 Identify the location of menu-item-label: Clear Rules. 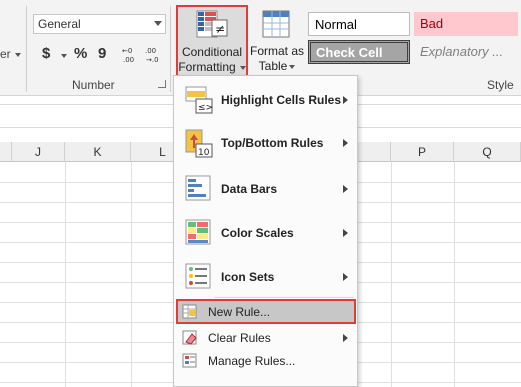
(239, 338).